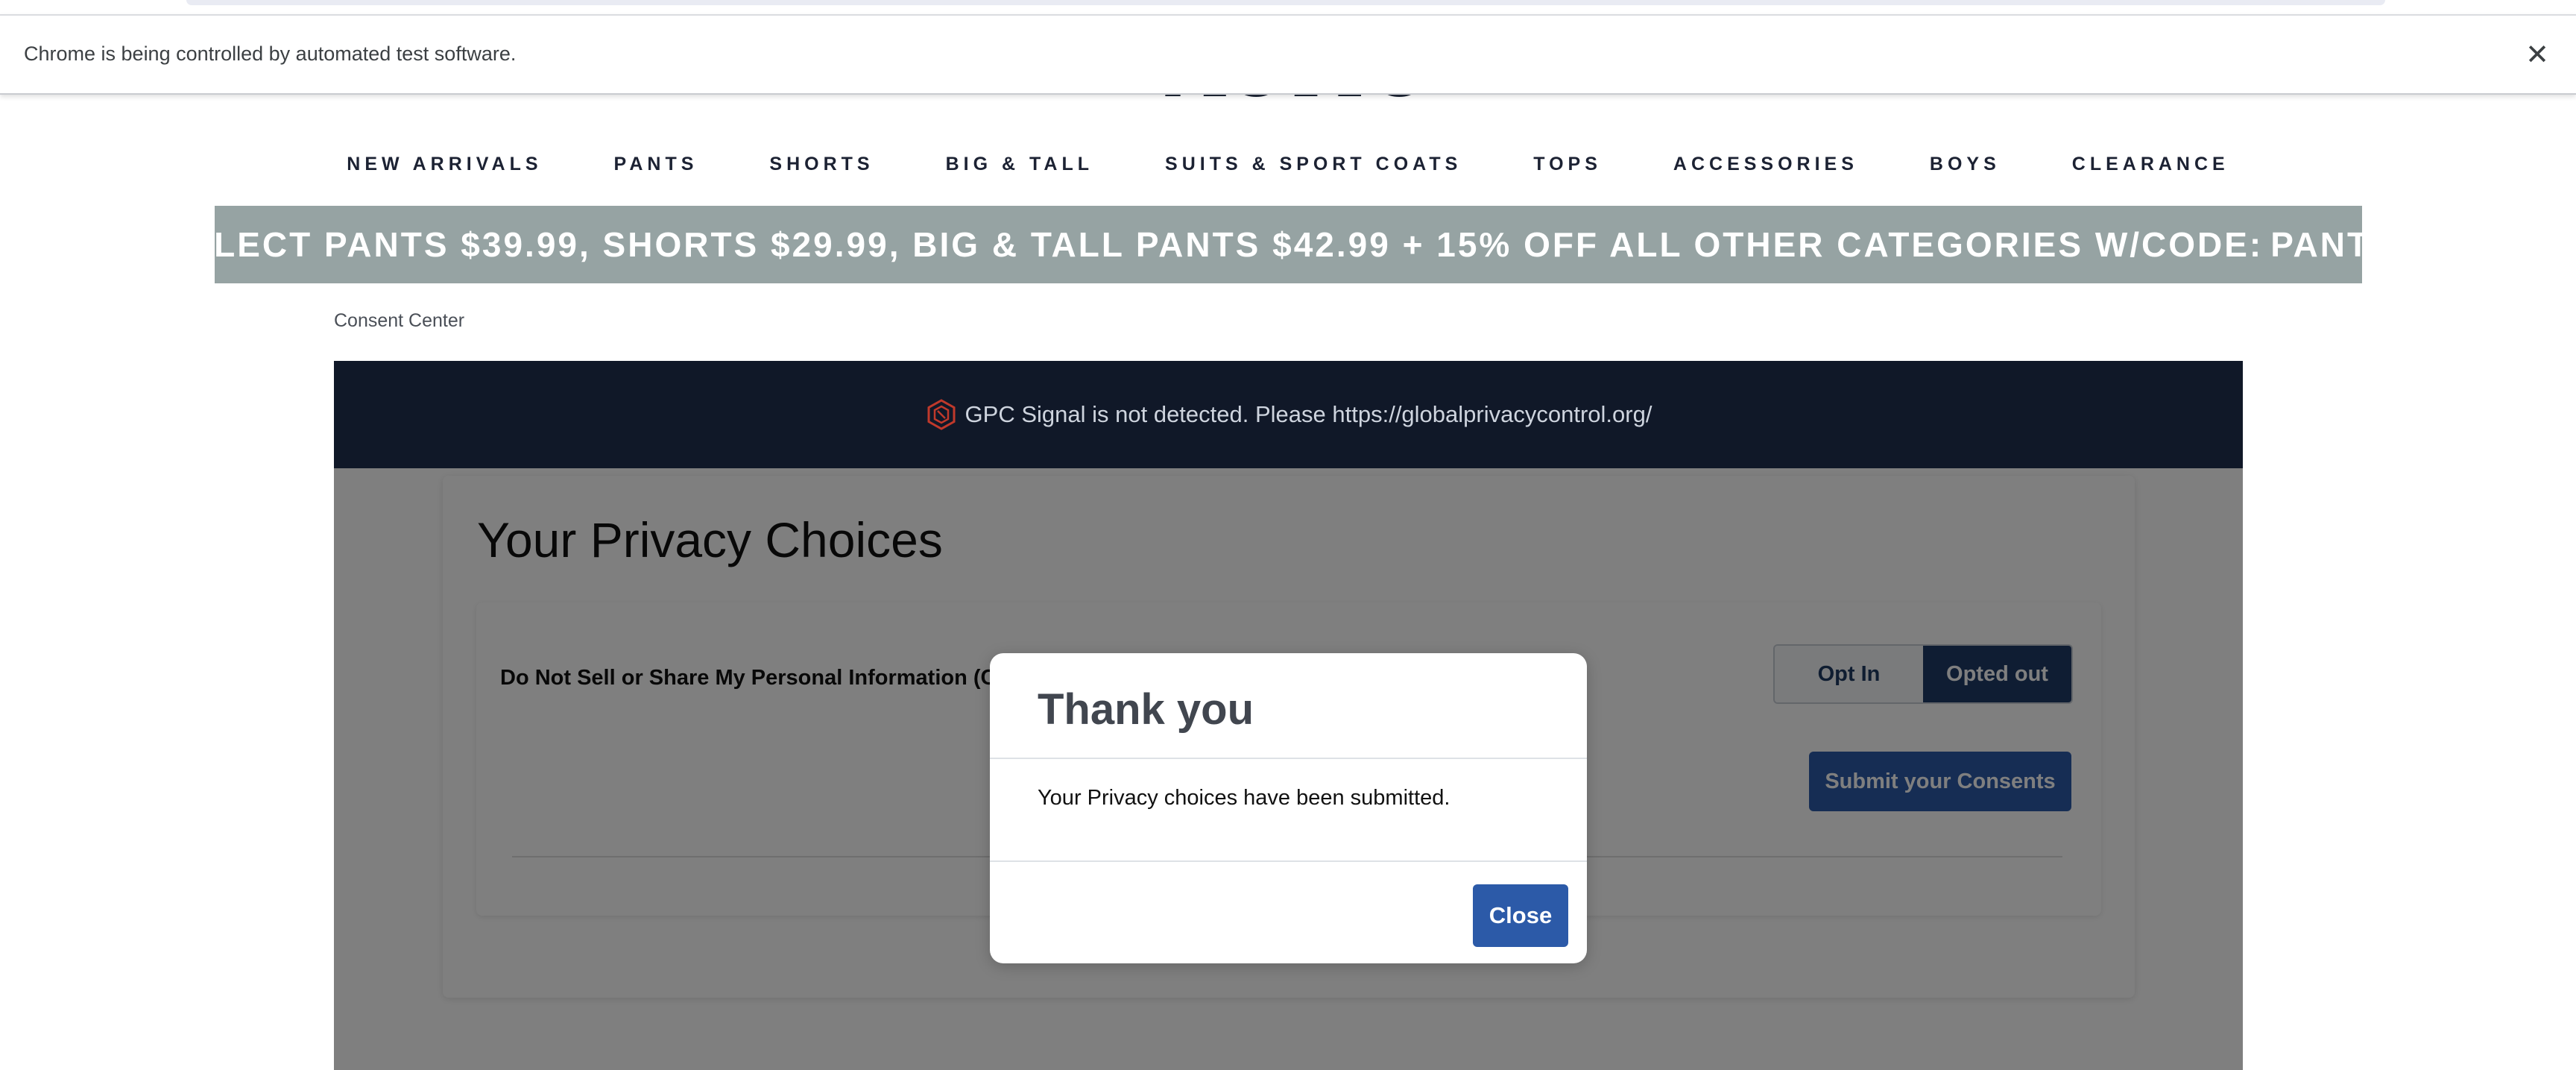 Image resolution: width=2576 pixels, height=1070 pixels. Describe the element at coordinates (1285, 2) in the screenshot. I see `browser-tab-remnant` at that location.